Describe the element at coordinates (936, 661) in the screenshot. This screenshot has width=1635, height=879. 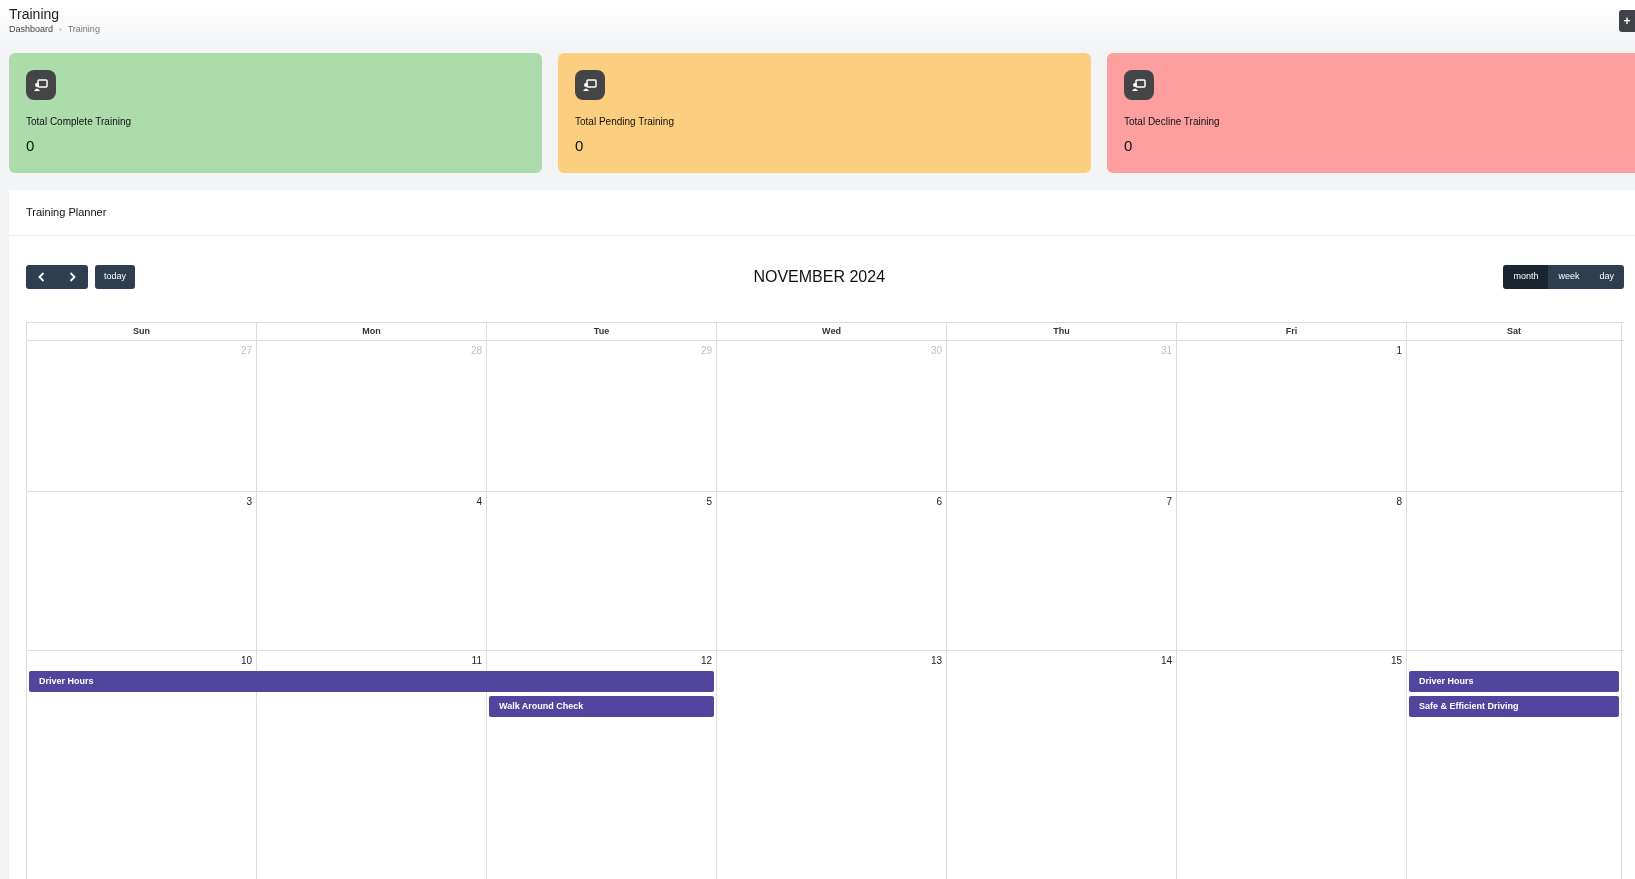
I see `day-number: 13` at that location.